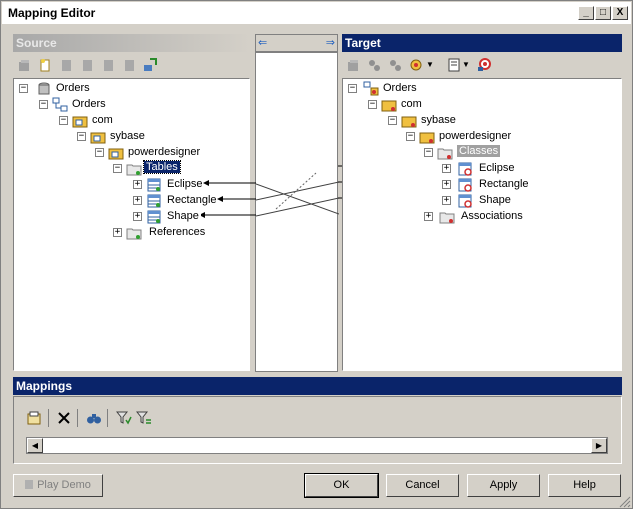 The height and width of the screenshot is (509, 633). I want to click on scroll-right-button: ▶, so click(599, 445).